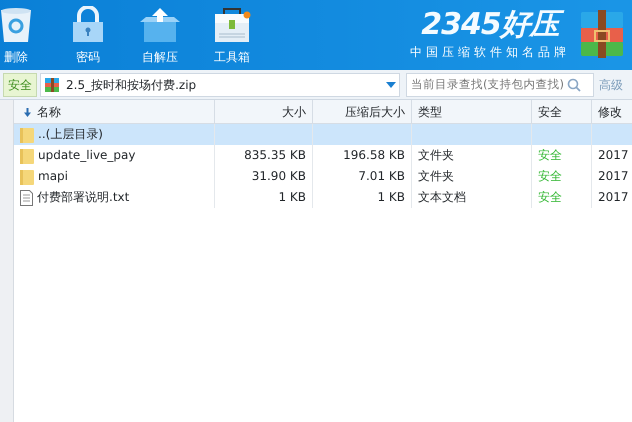 Image resolution: width=632 pixels, height=422 pixels. What do you see at coordinates (490, 25) in the screenshot?
I see `logo-title: 2345好压` at bounding box center [490, 25].